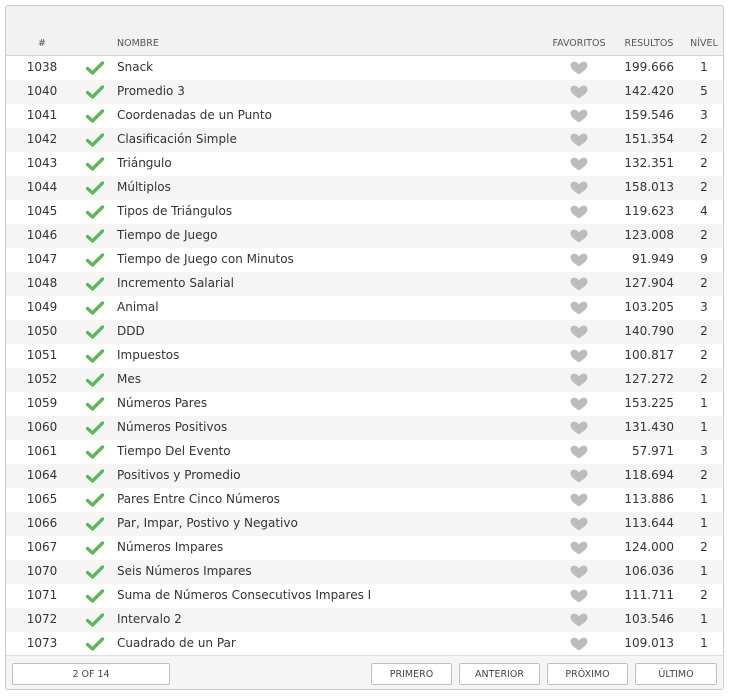 This screenshot has height=699, width=734. Describe the element at coordinates (364, 620) in the screenshot. I see `table-row: 1072 Intervalo 2 103.546 1` at that location.